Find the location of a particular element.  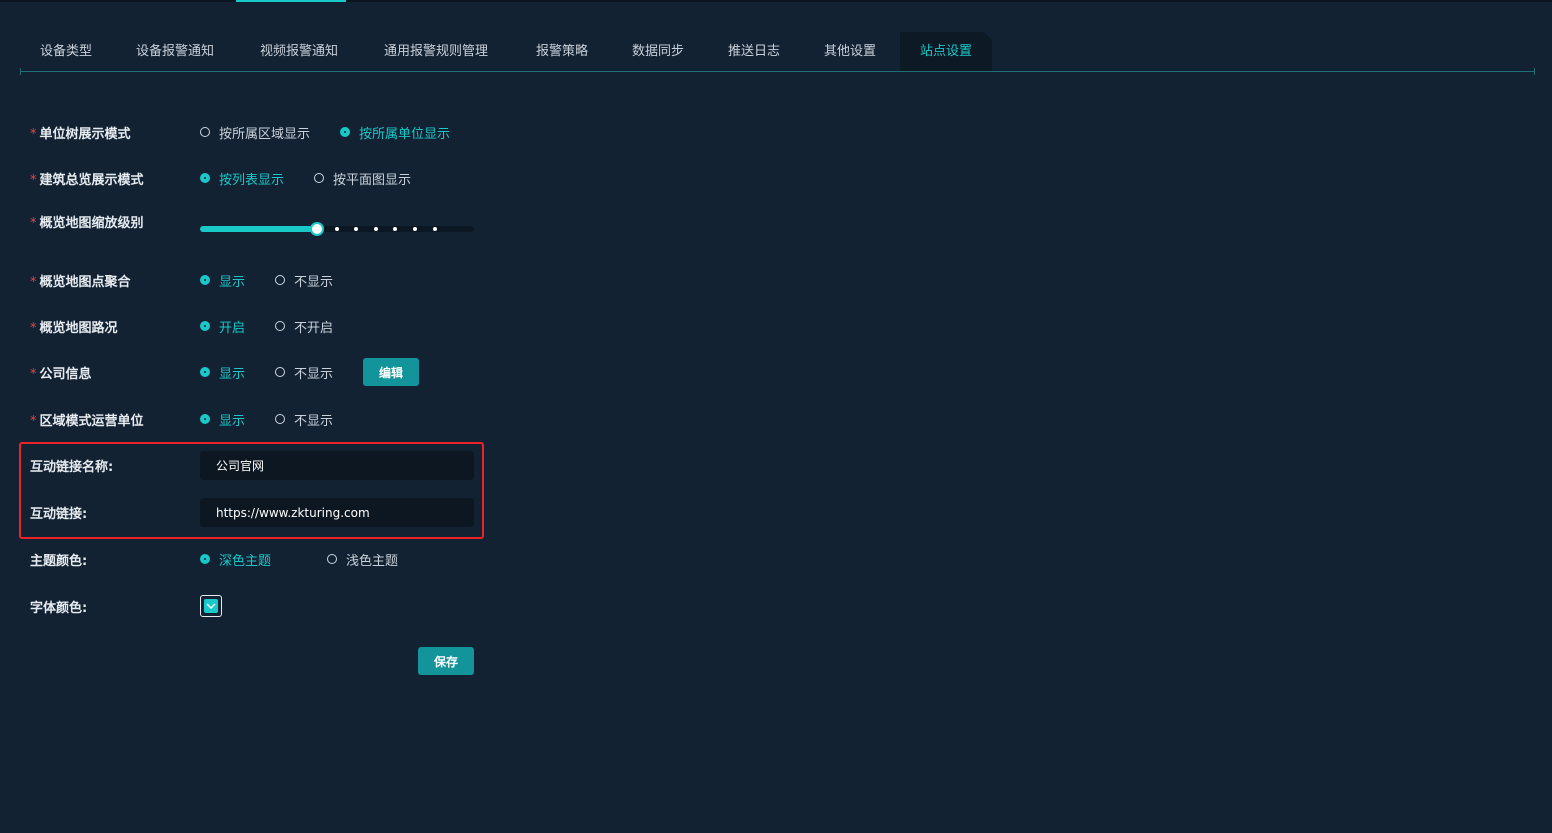

tab-site-settings: 站点设置 is located at coordinates (946, 52).